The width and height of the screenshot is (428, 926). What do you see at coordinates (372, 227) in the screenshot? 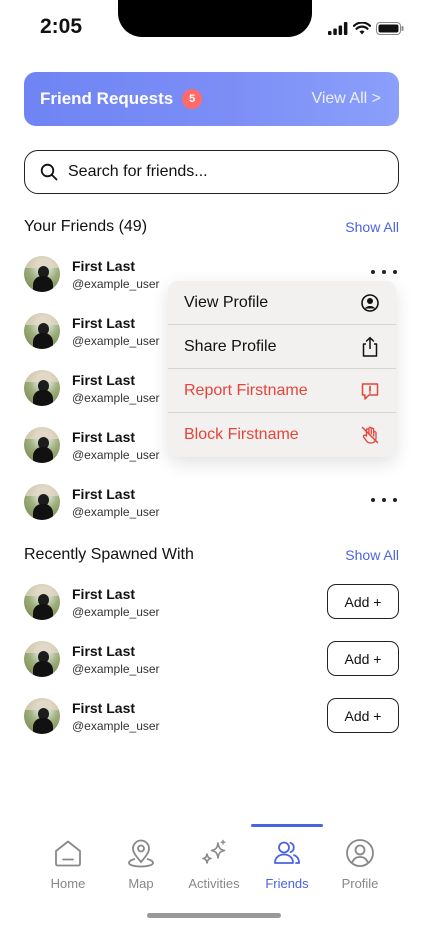
I see `friends-show-all-link: Show All` at bounding box center [372, 227].